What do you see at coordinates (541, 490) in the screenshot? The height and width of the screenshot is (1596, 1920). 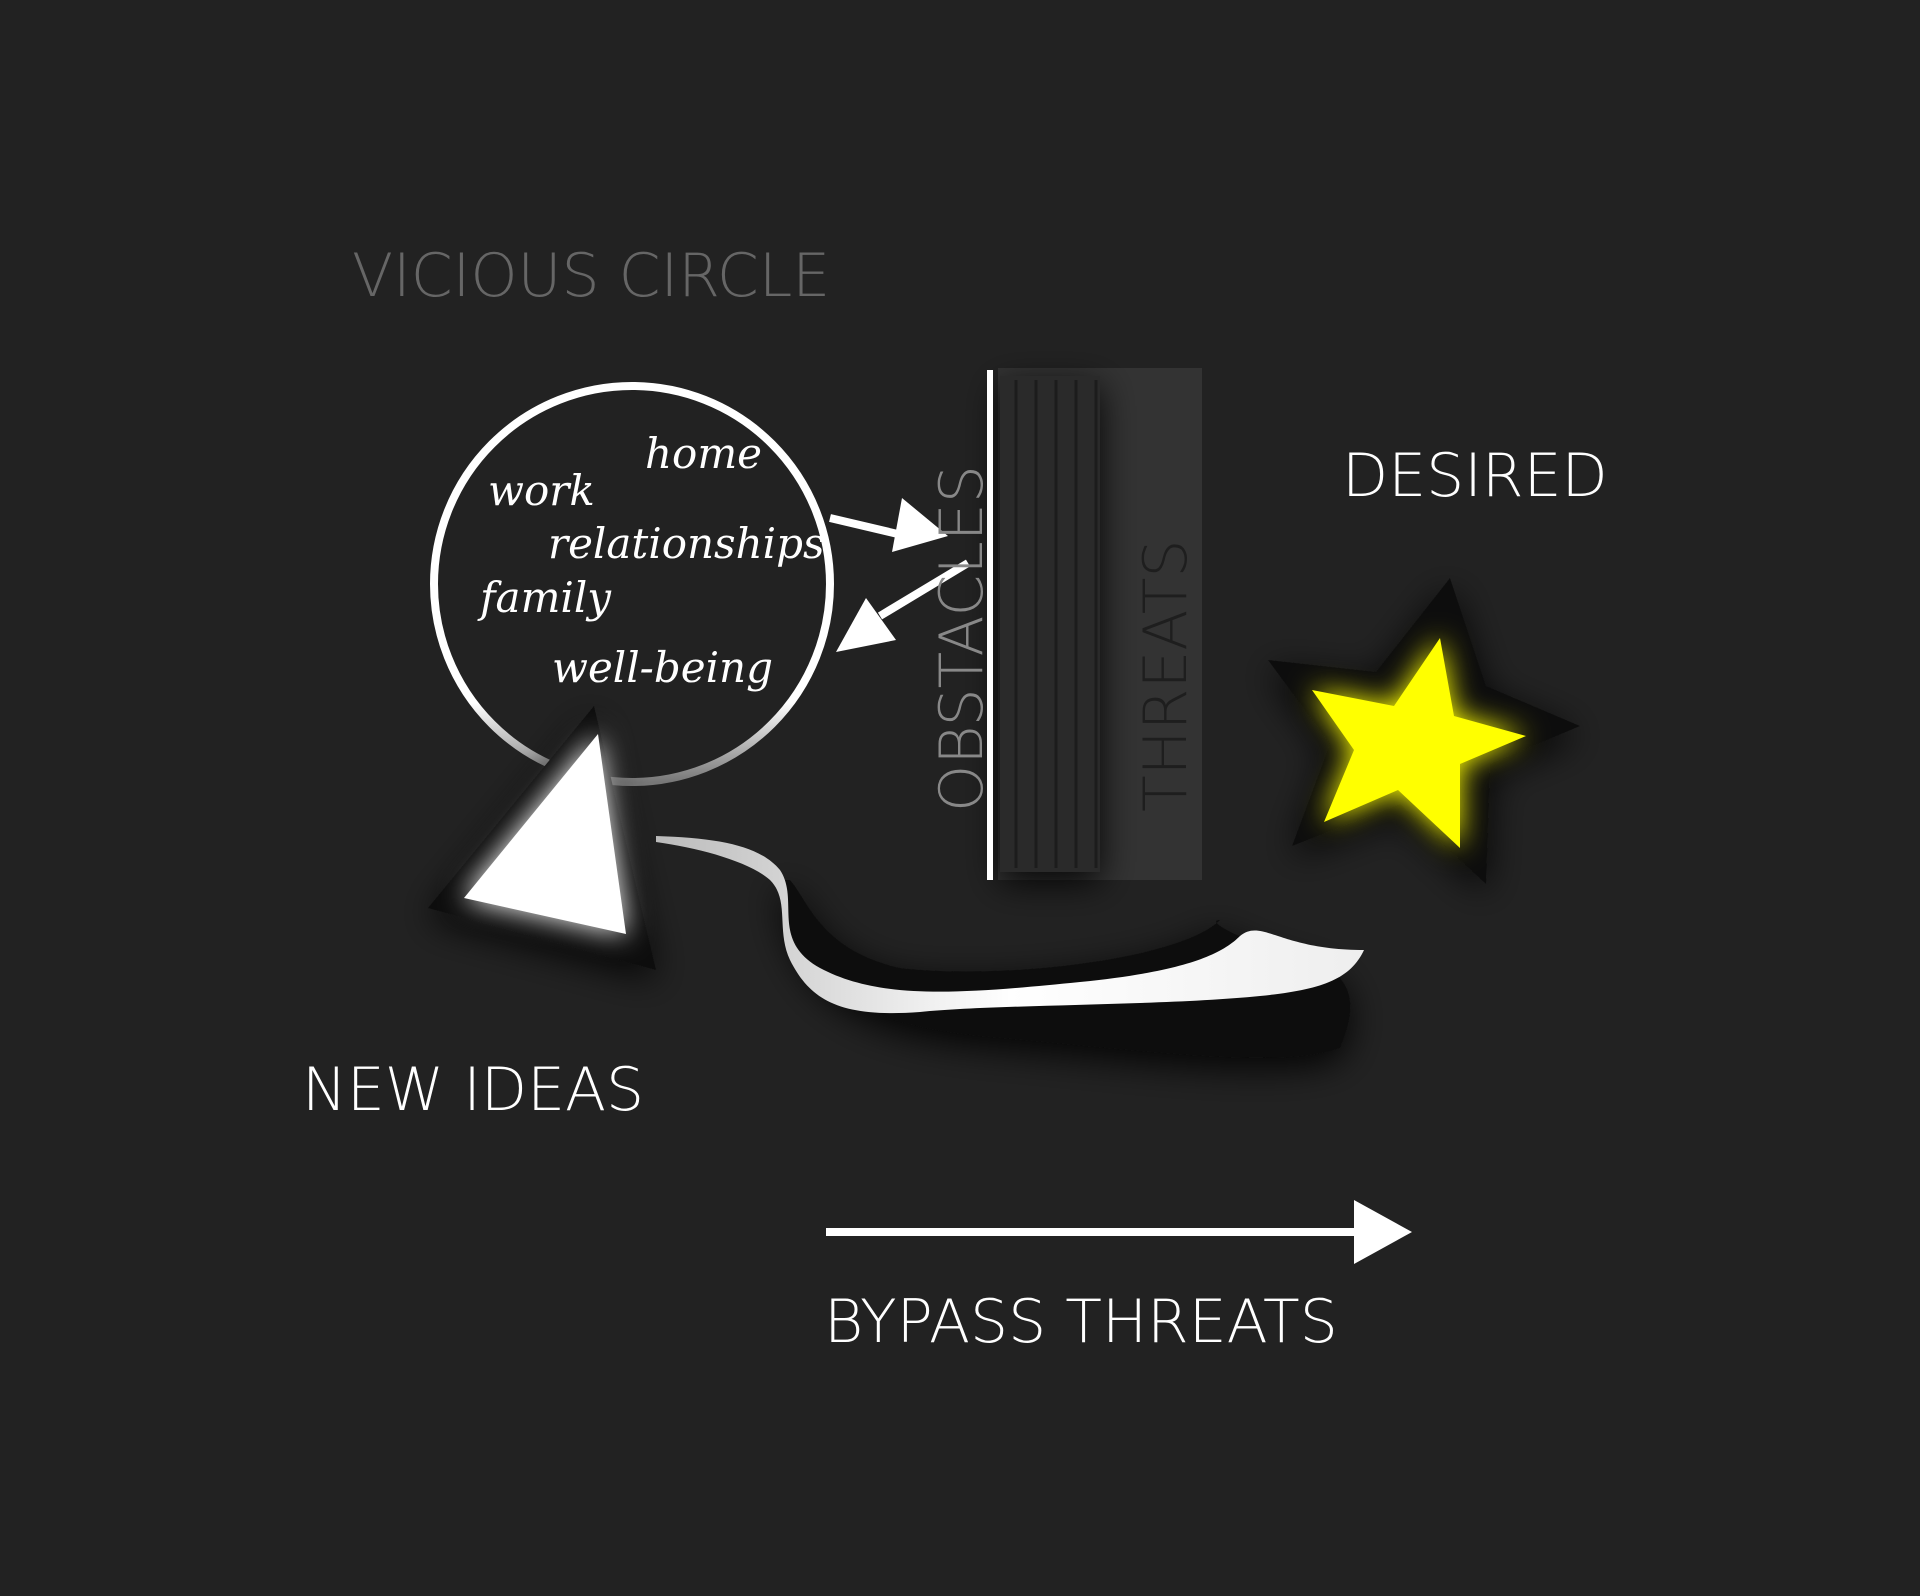 I see `circle-word-work: work` at bounding box center [541, 490].